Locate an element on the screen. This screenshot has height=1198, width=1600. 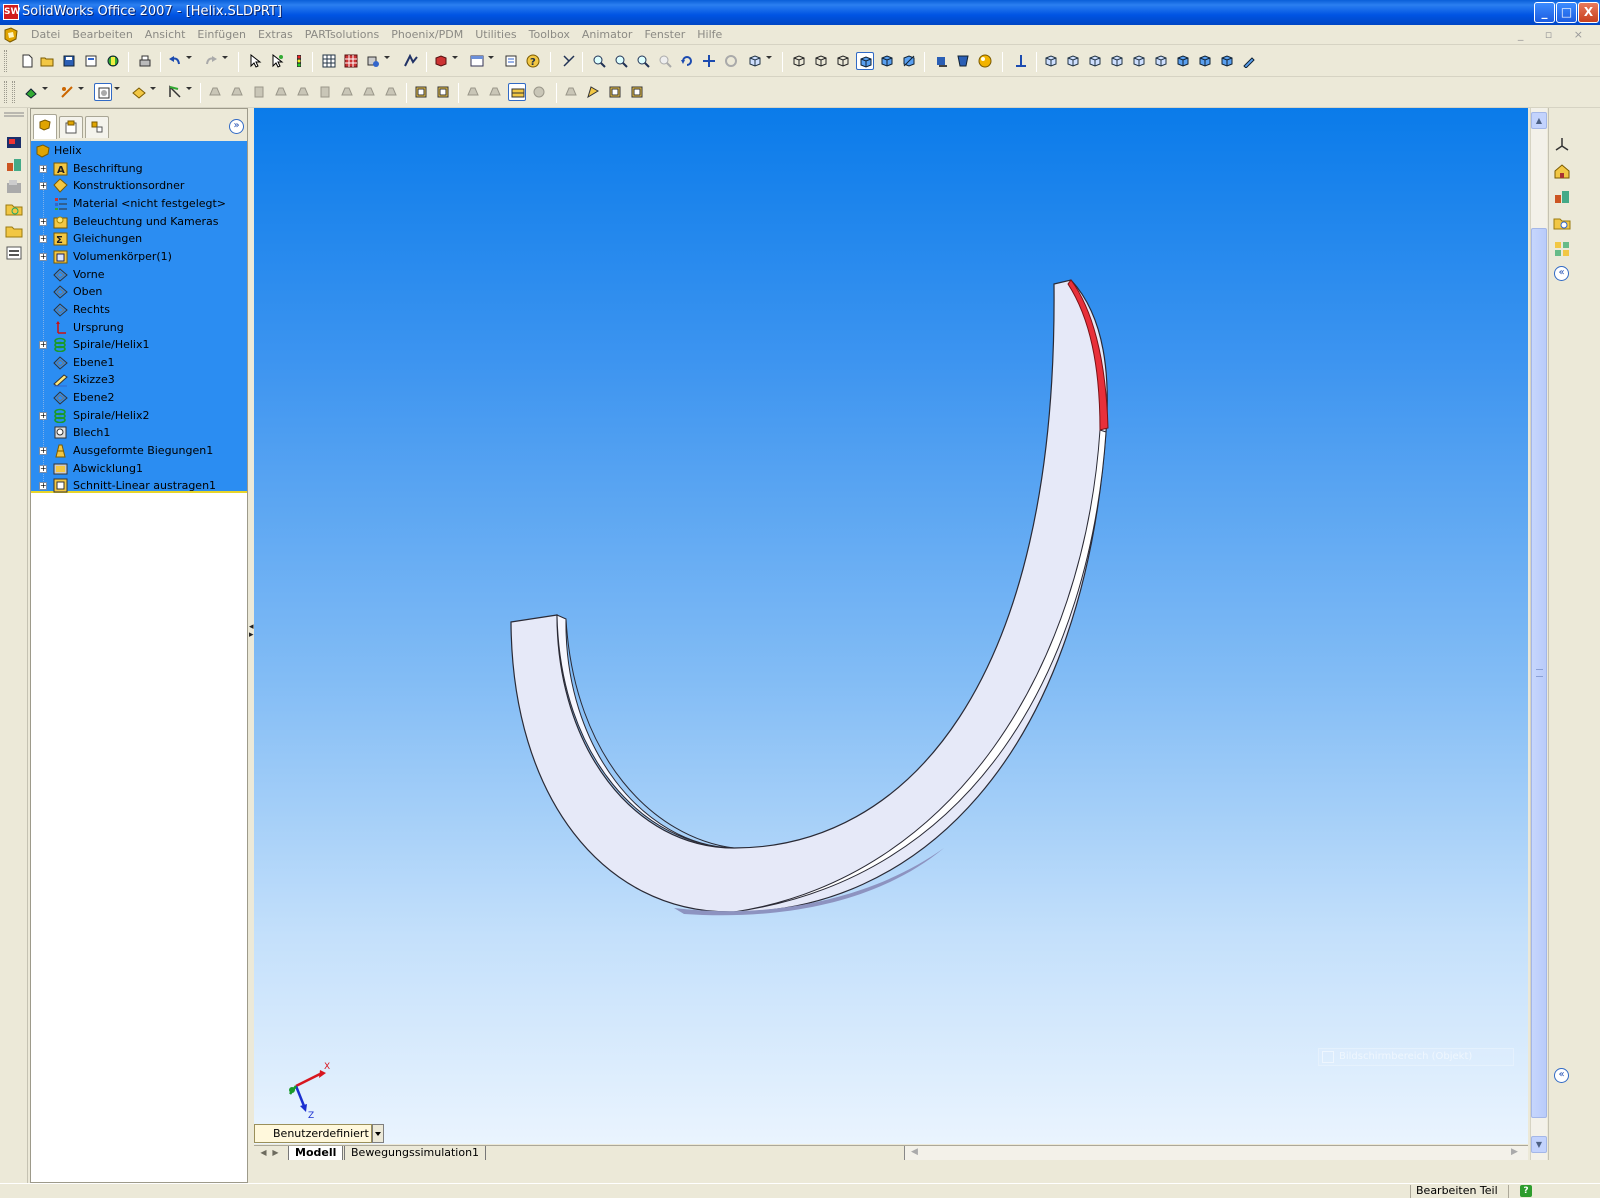
publish-button is located at coordinates (113, 61).